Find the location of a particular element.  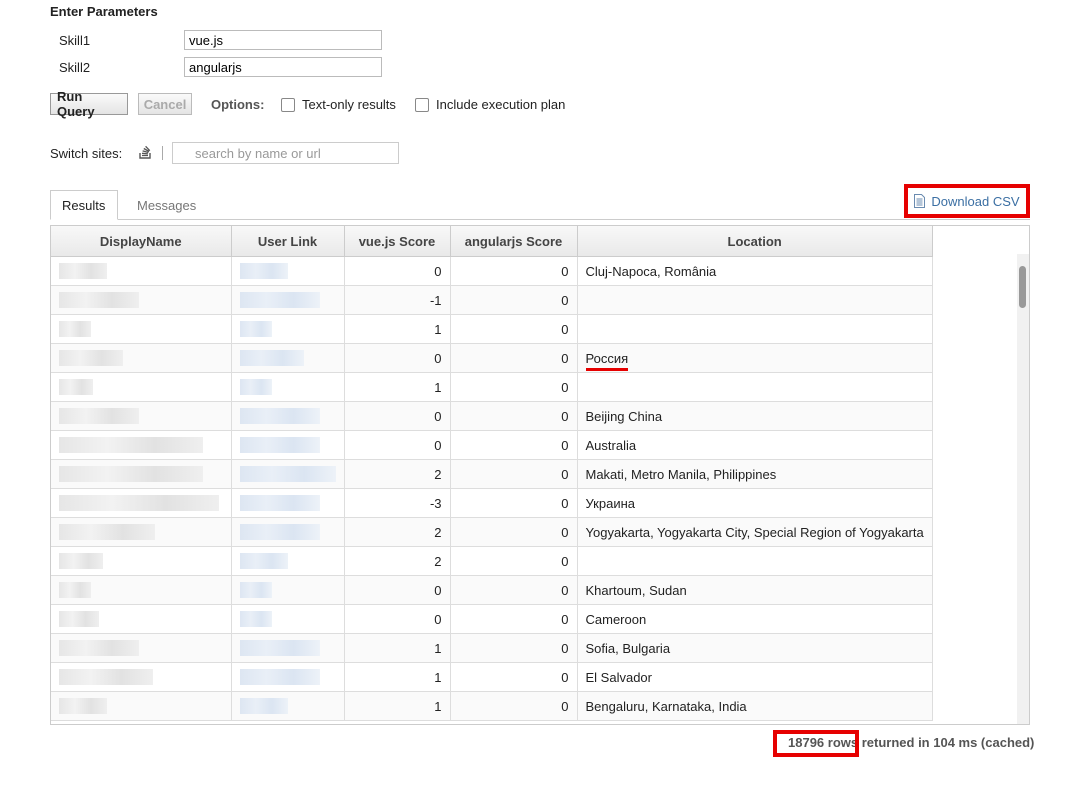

column-header-angularjs-score: angularjs Score is located at coordinates (513, 241).